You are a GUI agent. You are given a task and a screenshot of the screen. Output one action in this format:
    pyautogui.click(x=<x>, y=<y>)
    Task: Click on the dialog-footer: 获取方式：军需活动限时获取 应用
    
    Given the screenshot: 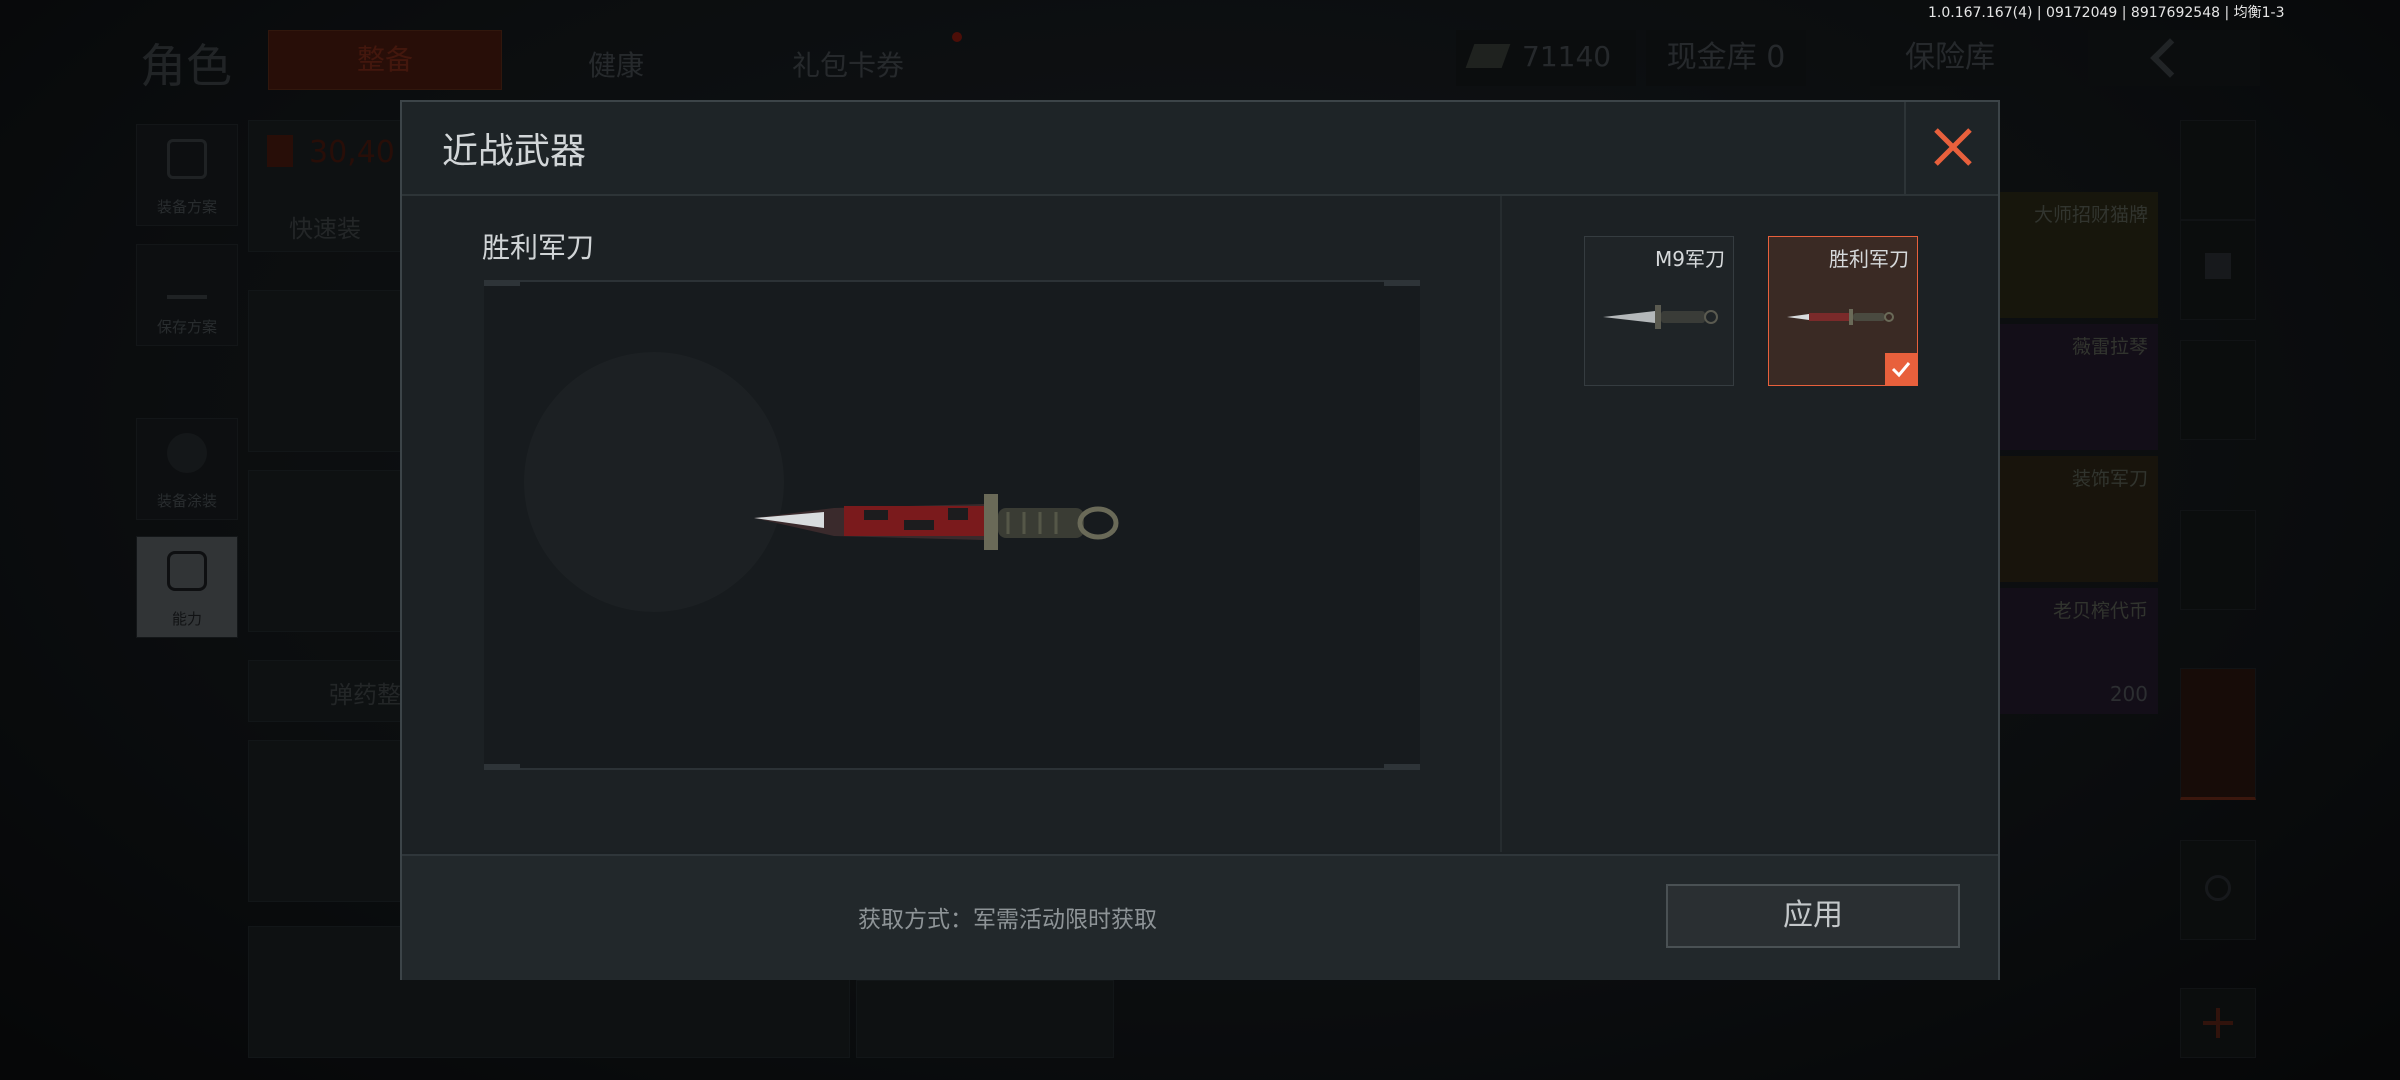 What is the action you would take?
    pyautogui.click(x=1200, y=917)
    